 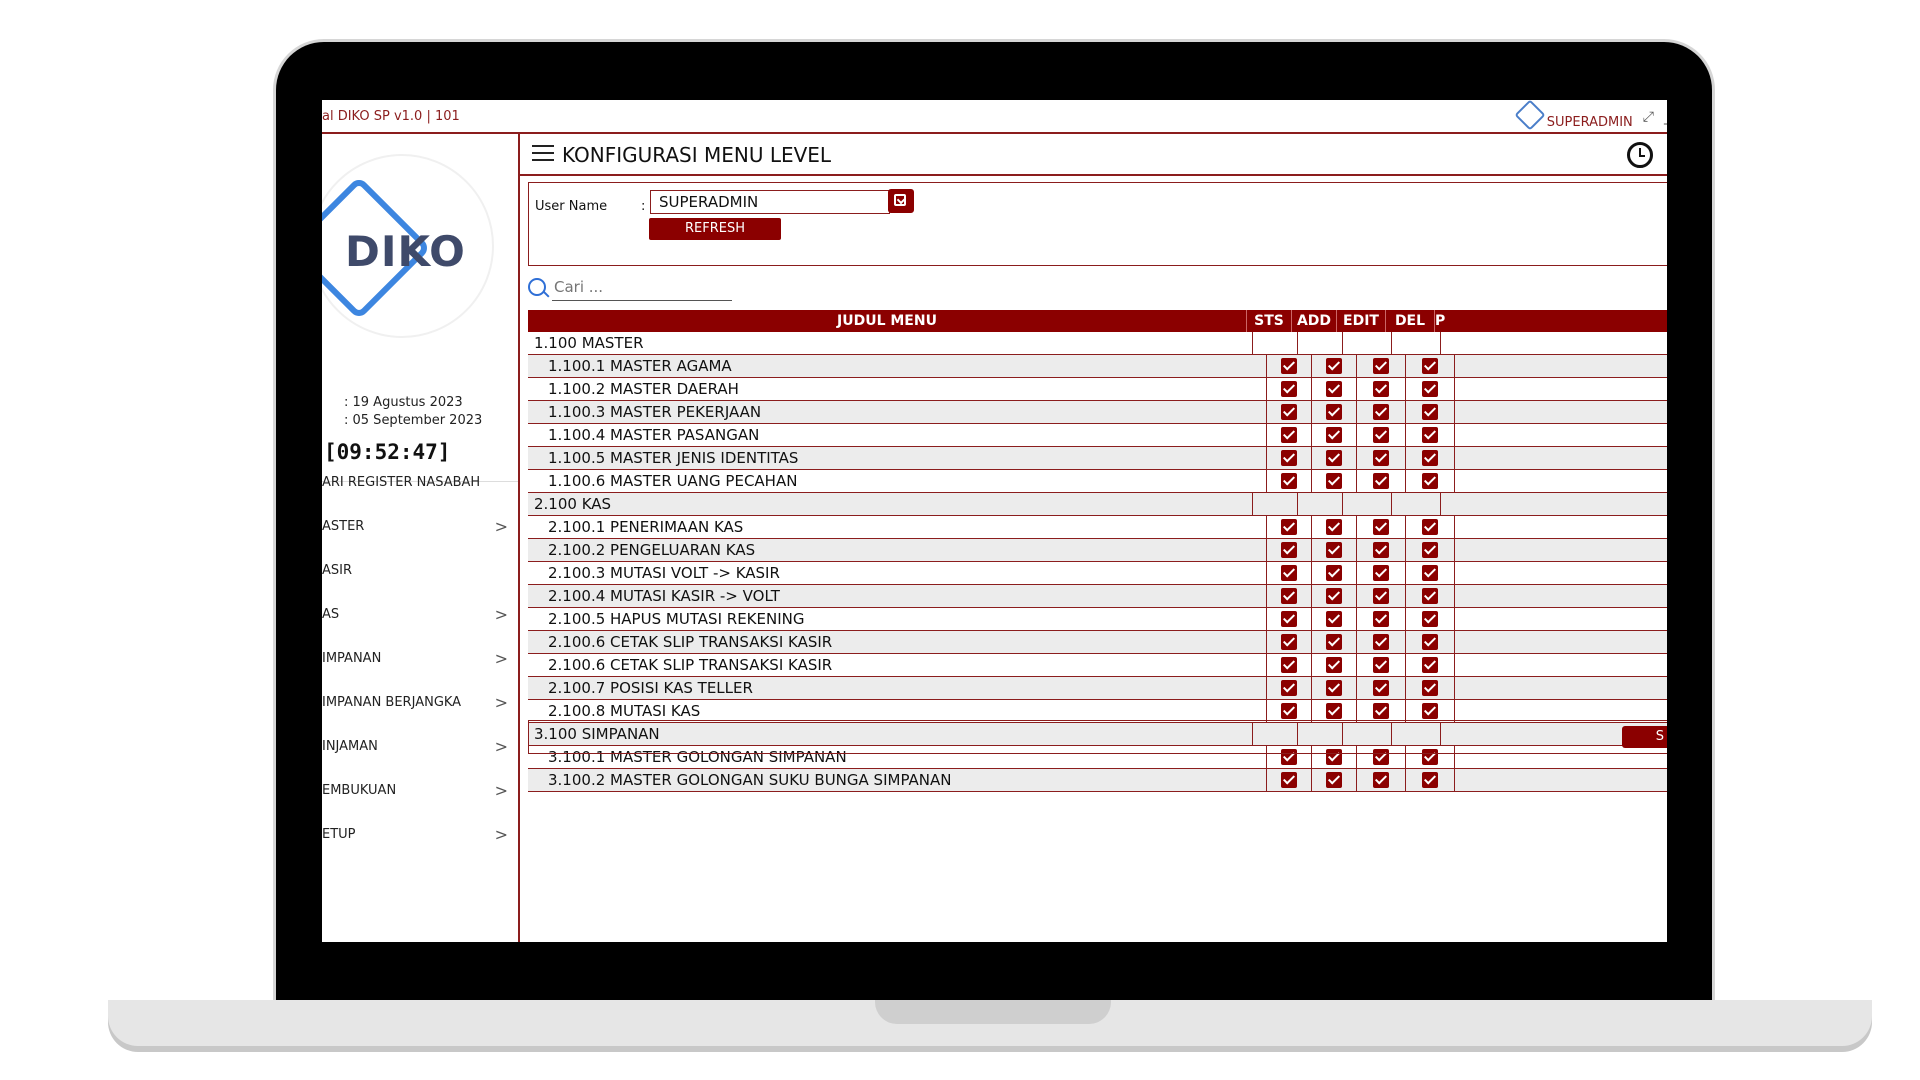 What do you see at coordinates (415, 834) in the screenshot?
I see `sidebar-item: ETUP >` at bounding box center [415, 834].